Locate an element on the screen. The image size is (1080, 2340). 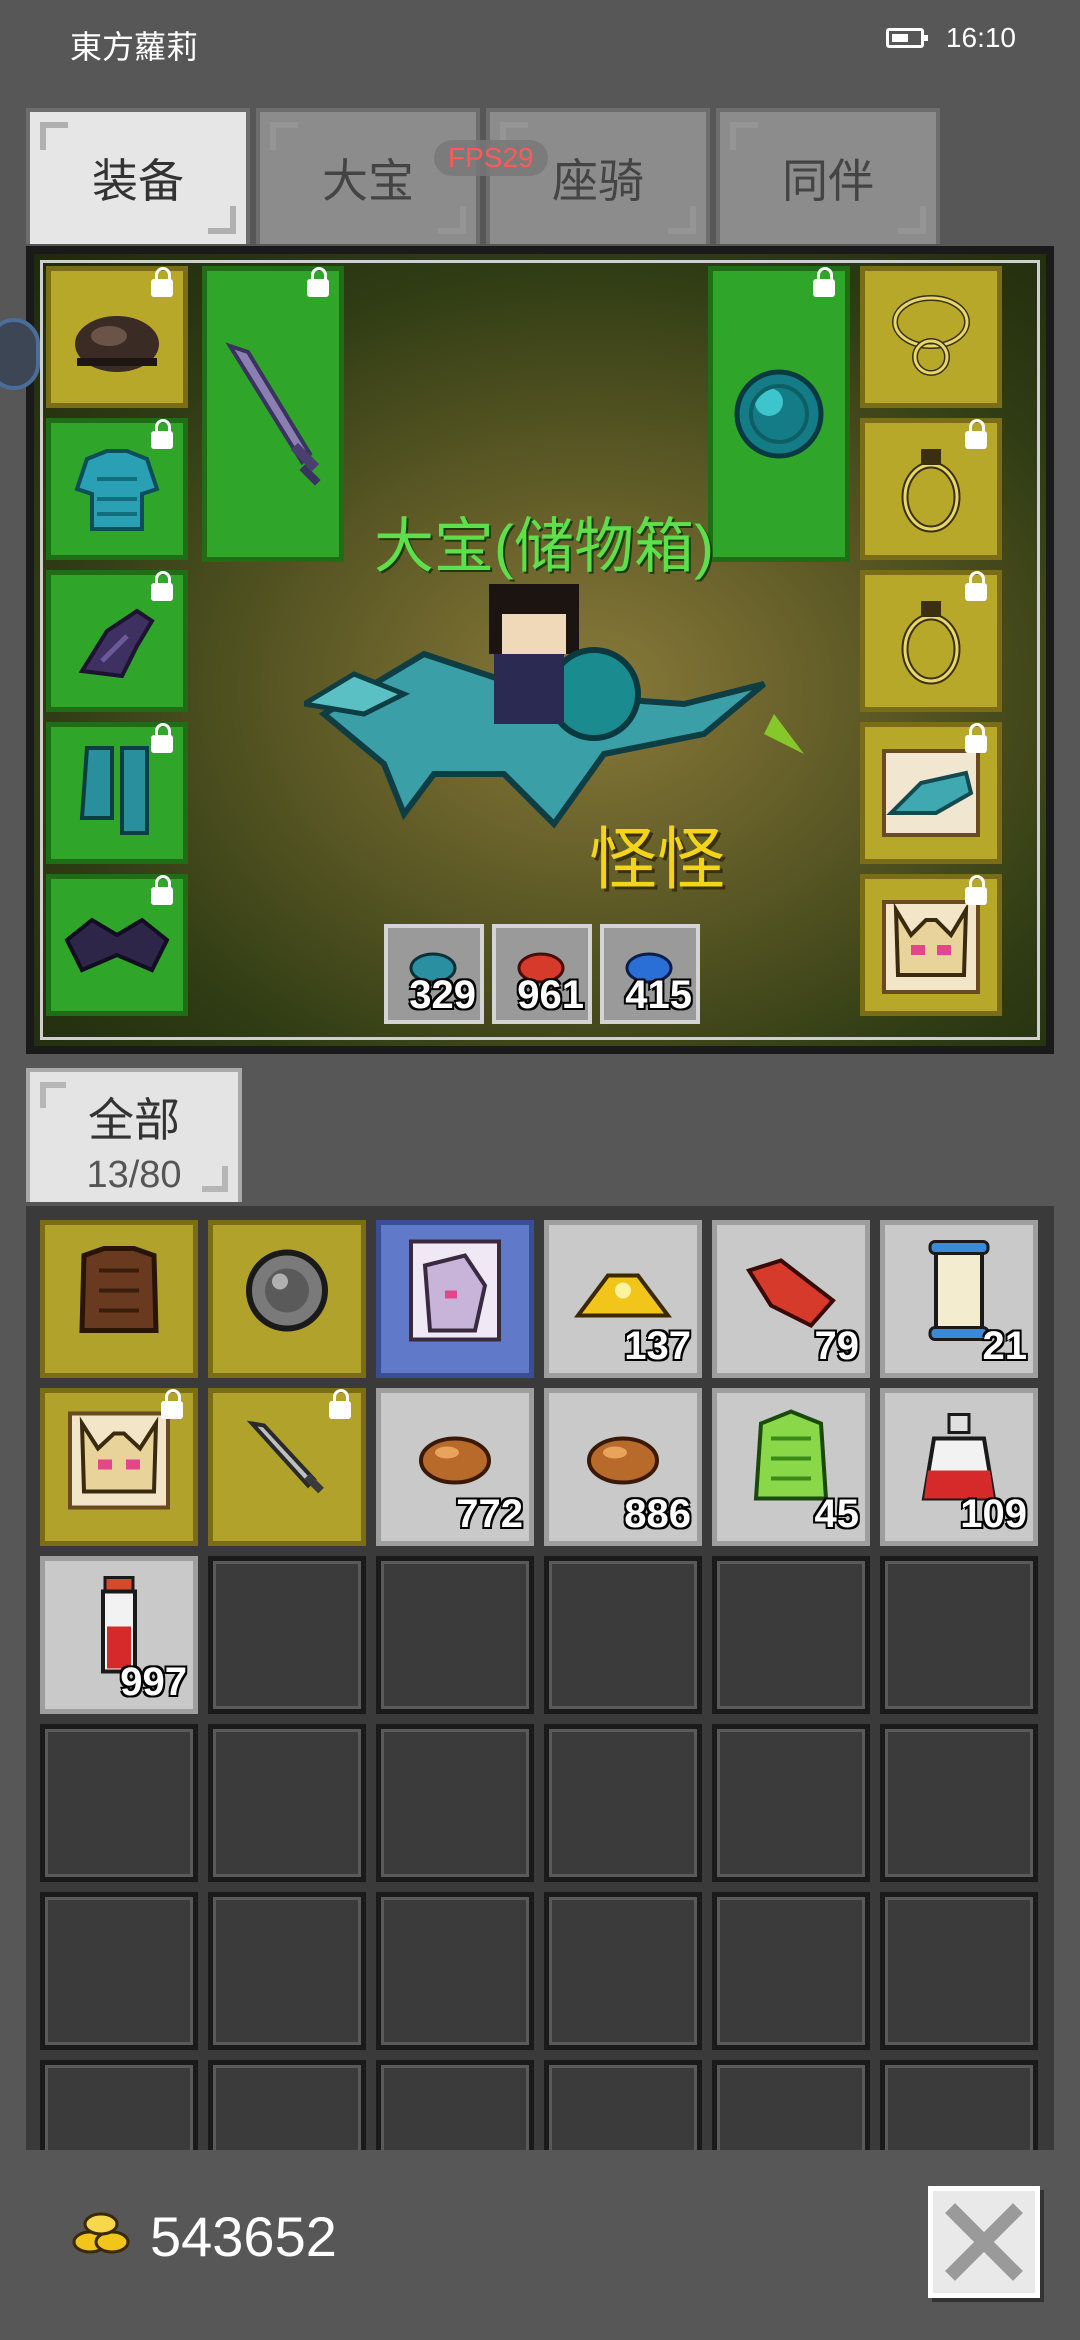
inventory-slot: 109 is located at coordinates (959, 1467).